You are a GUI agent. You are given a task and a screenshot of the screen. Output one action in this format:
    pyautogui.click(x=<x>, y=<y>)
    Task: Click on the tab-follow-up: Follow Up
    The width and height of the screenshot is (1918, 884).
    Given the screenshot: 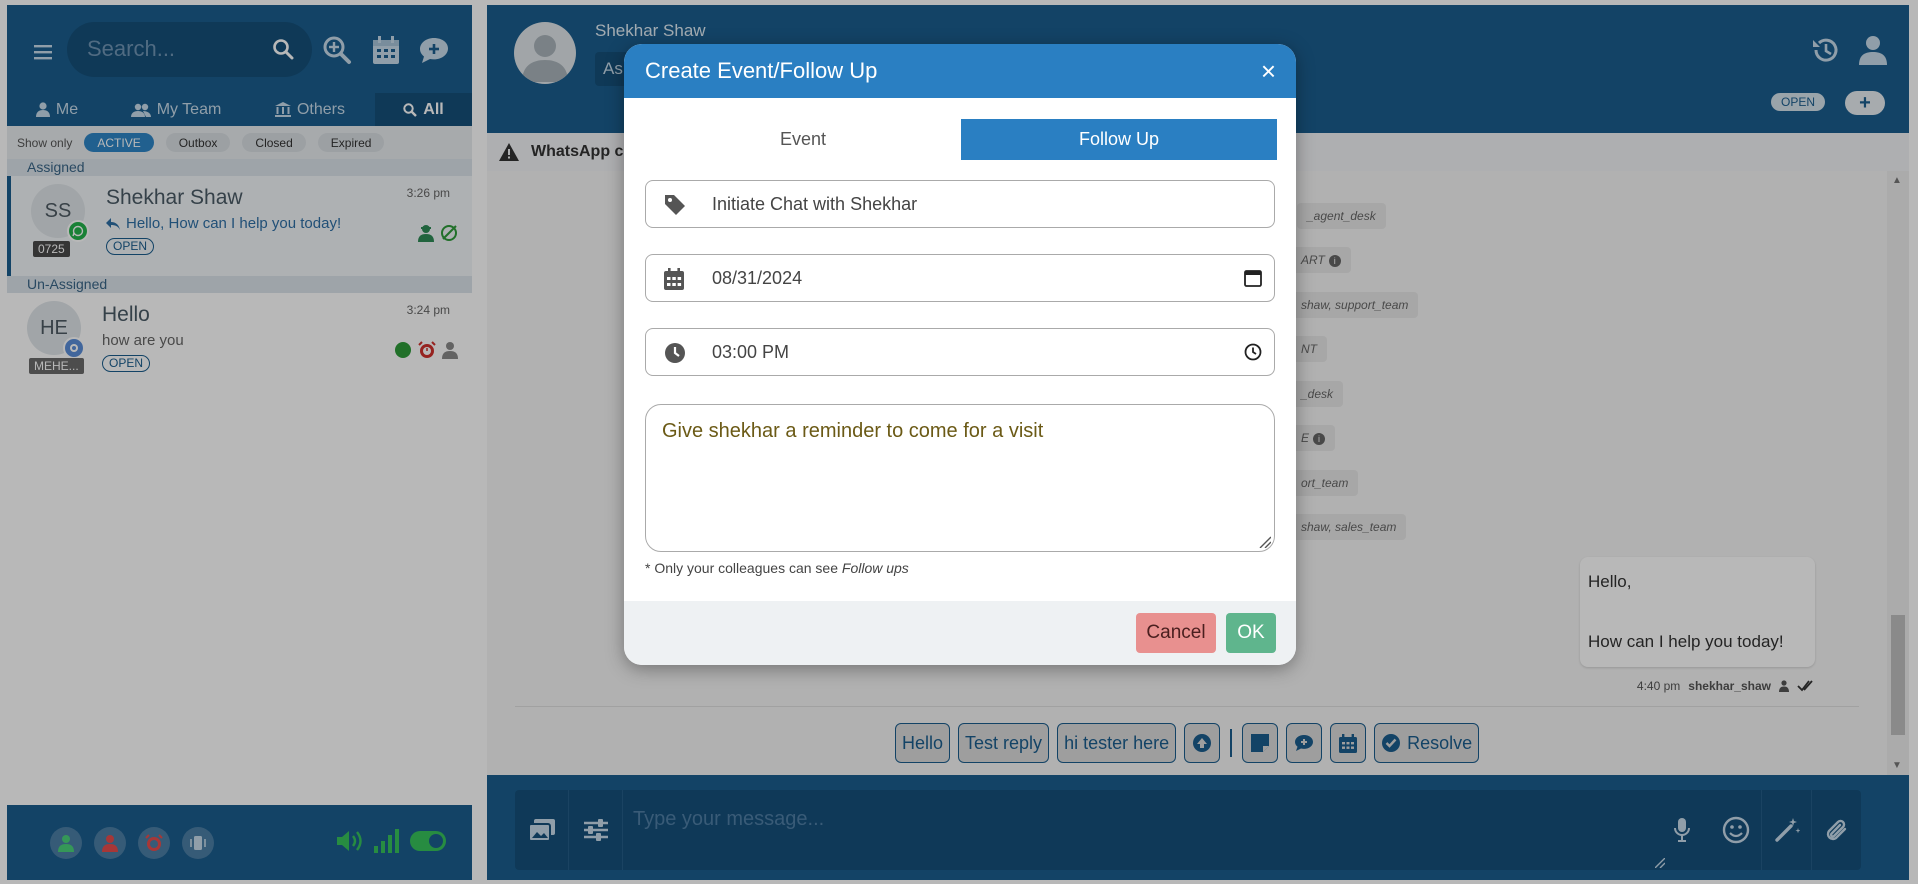 What is the action you would take?
    pyautogui.click(x=1119, y=139)
    